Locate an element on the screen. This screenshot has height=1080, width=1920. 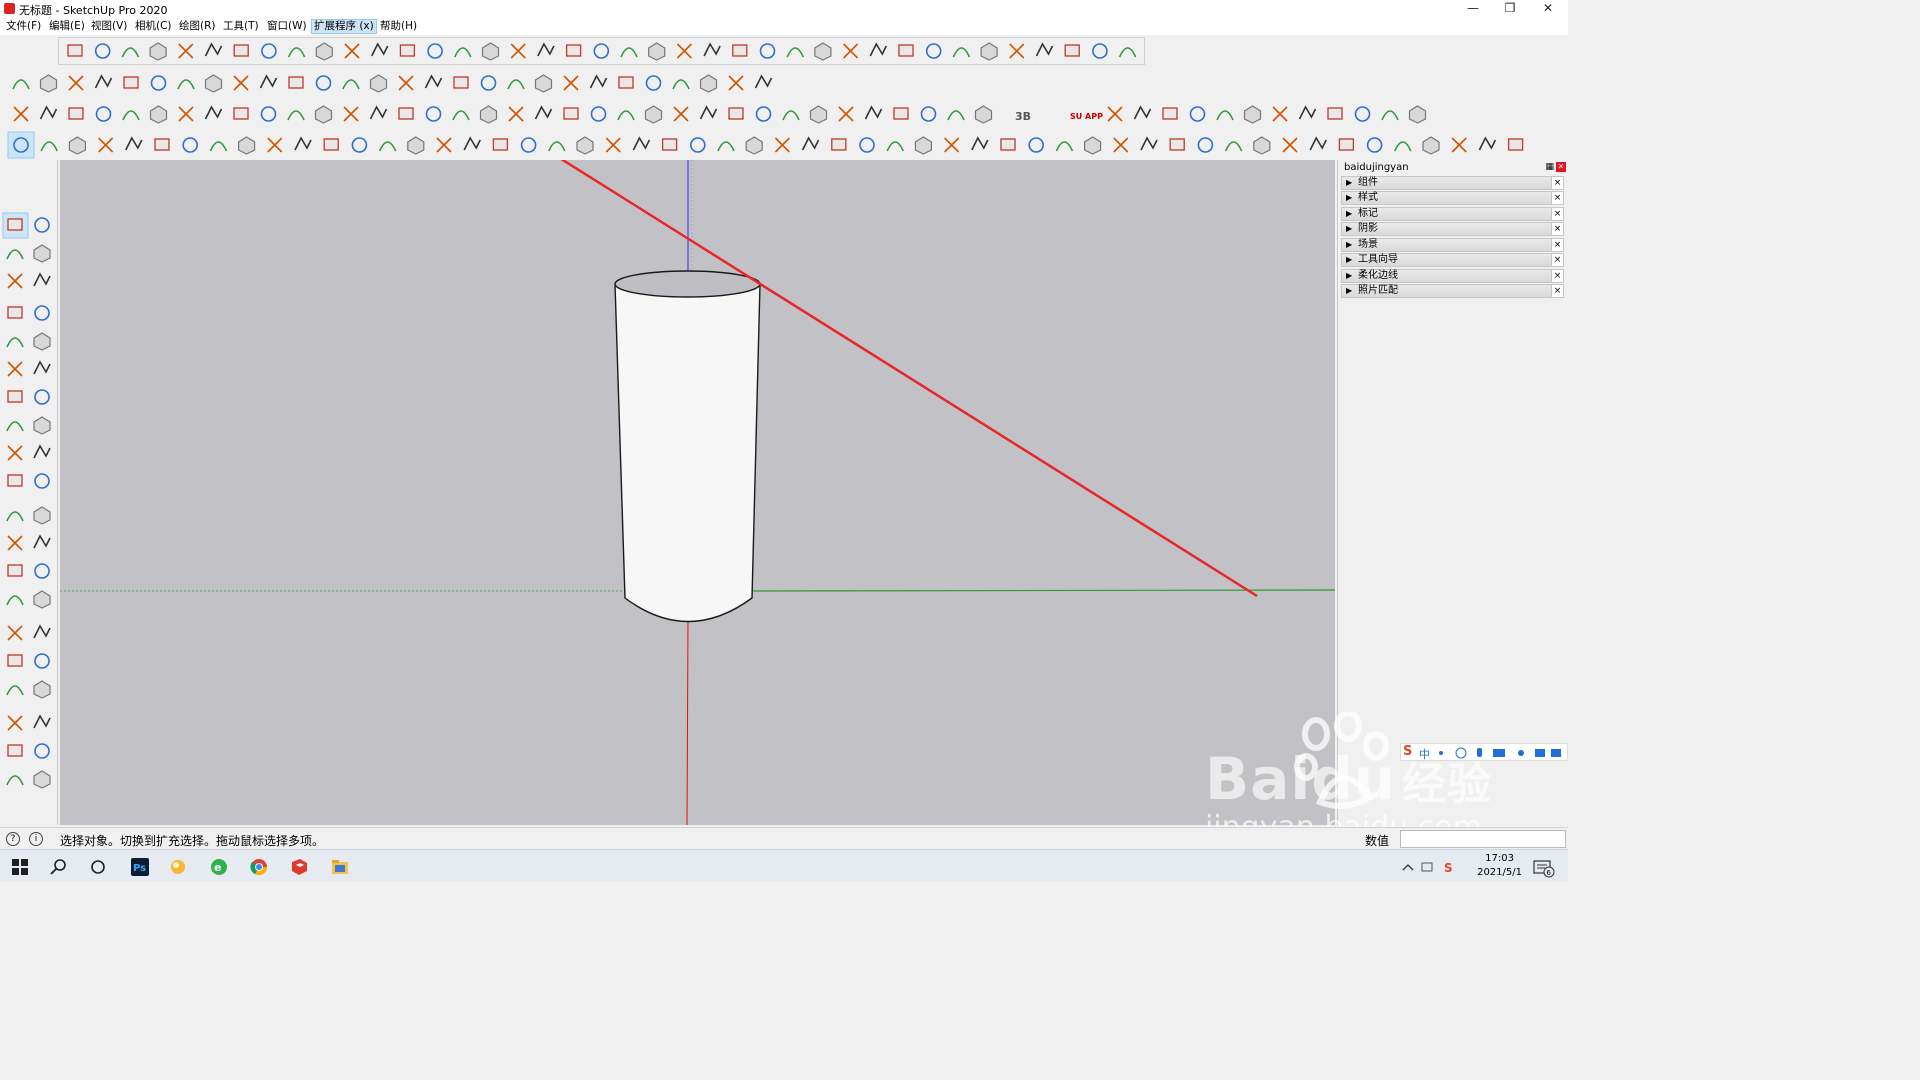
badge-3b: 3B is located at coordinates (1023, 116).